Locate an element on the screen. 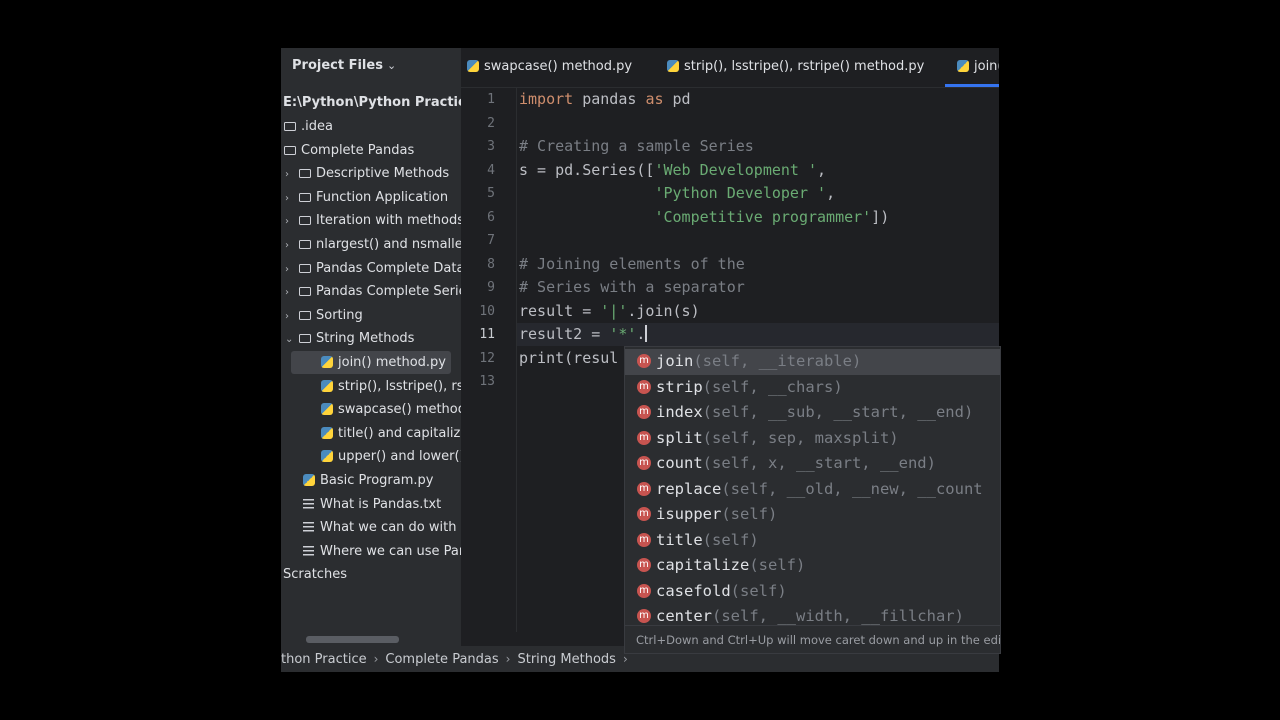  breadcrumb-item: Complete Pandas is located at coordinates (441, 659).